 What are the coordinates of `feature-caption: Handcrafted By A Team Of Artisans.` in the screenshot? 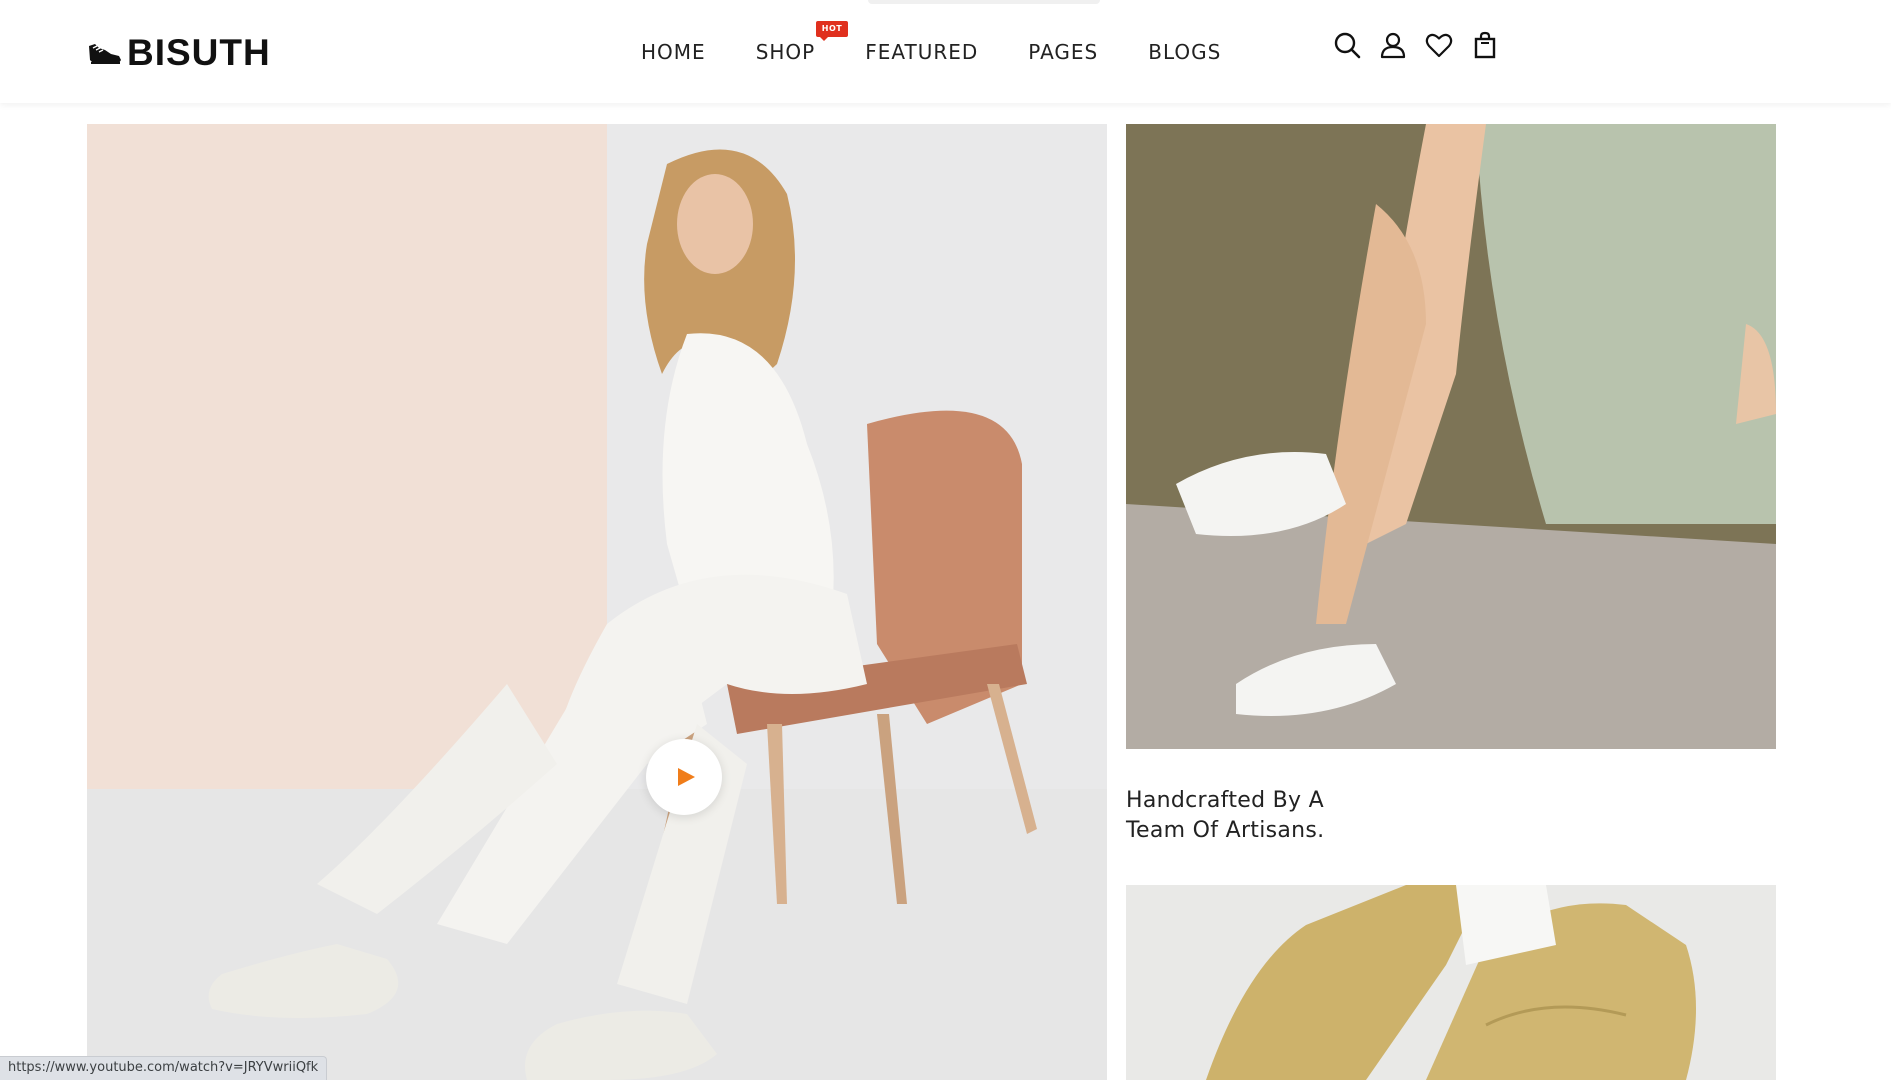 It's located at (1286, 816).